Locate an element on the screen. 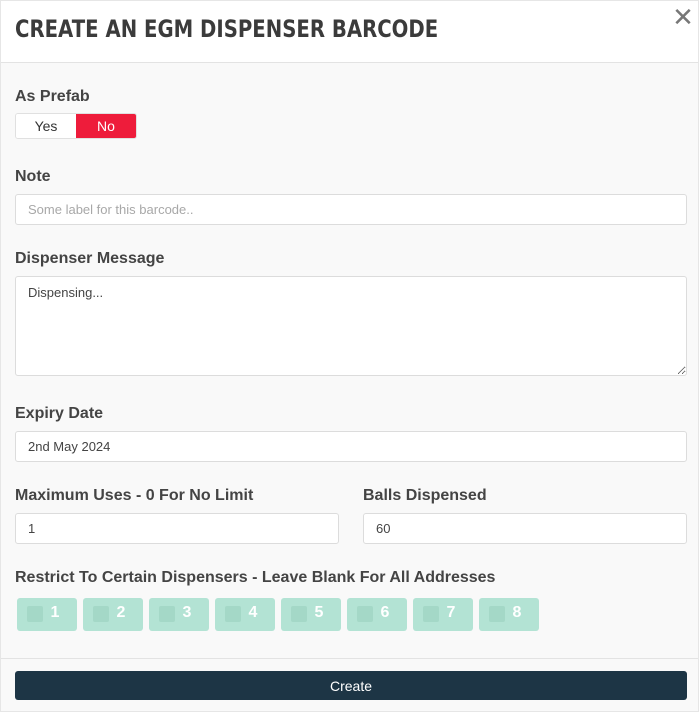 The width and height of the screenshot is (699, 712). prefab-no-option: No is located at coordinates (106, 126).